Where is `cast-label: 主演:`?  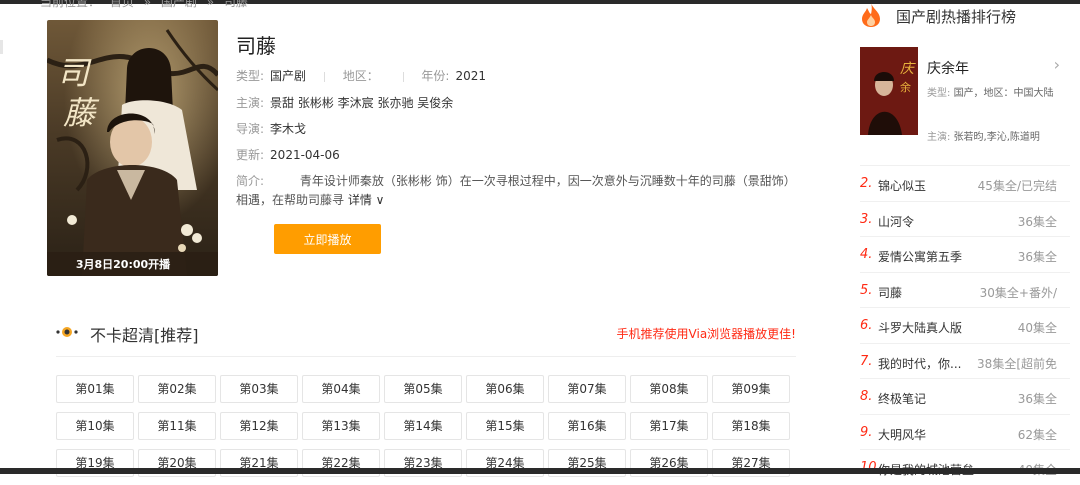
cast-label: 主演: is located at coordinates (250, 103).